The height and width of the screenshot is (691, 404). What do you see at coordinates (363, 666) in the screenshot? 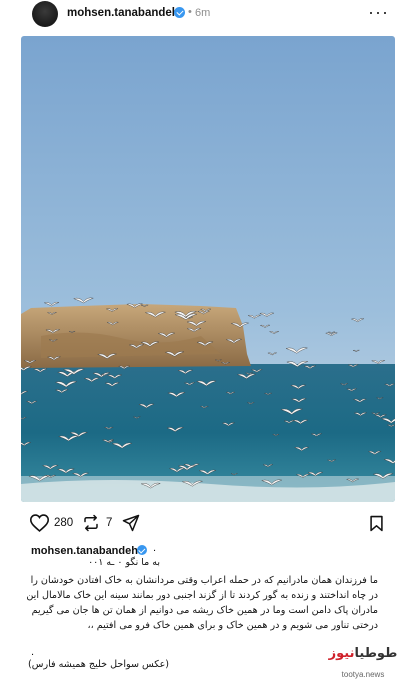
I see `watermark: طوطیانیوز tootya.news` at bounding box center [363, 666].